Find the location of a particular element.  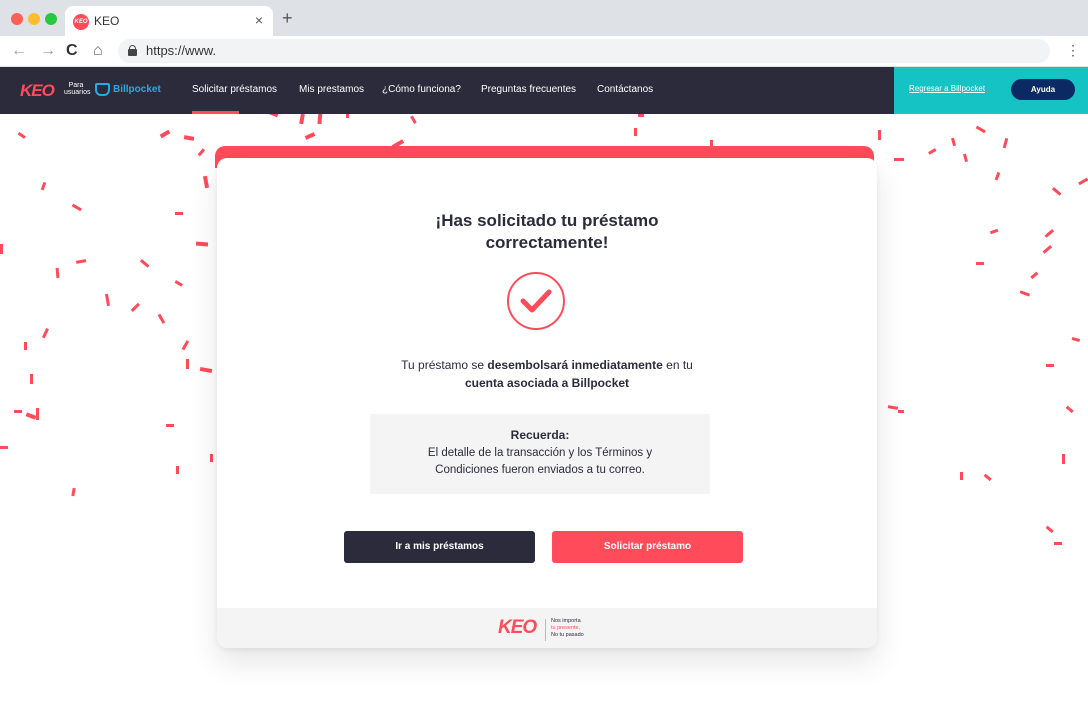

footer-divider is located at coordinates (545, 630).